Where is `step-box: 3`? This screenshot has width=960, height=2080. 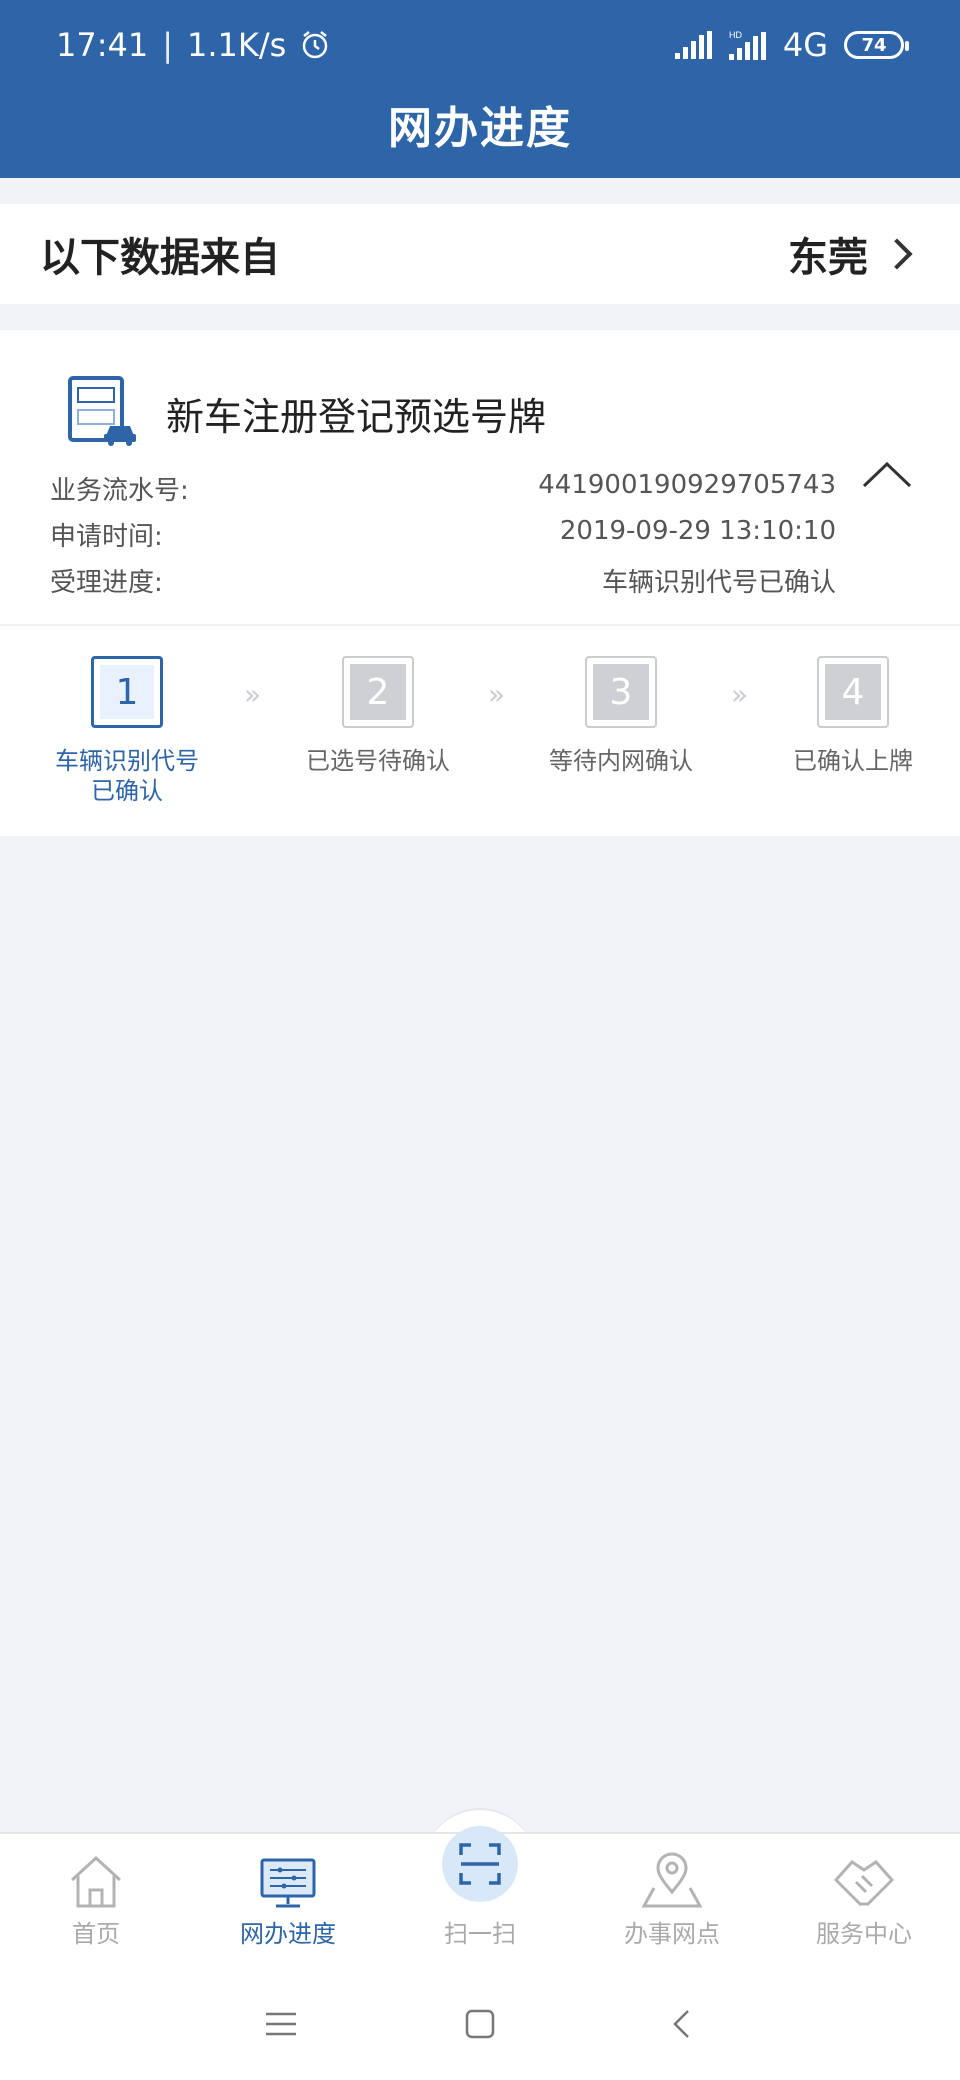
step-box: 3 is located at coordinates (621, 692).